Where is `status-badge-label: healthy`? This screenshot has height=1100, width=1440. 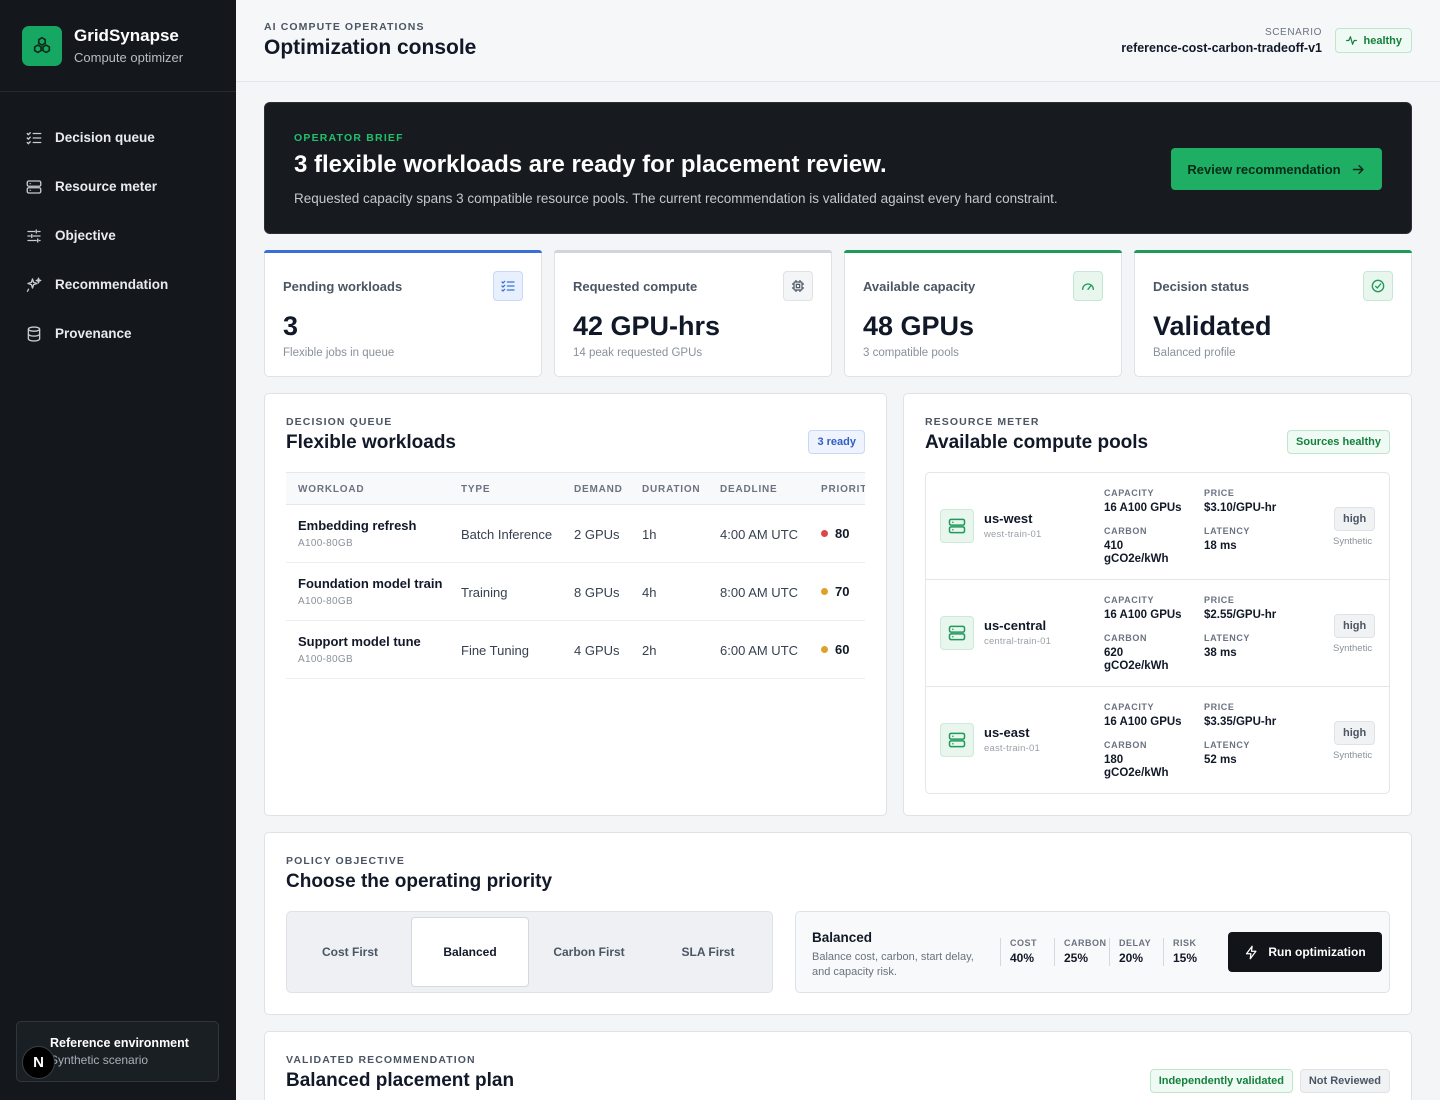 status-badge-label: healthy is located at coordinates (1382, 40).